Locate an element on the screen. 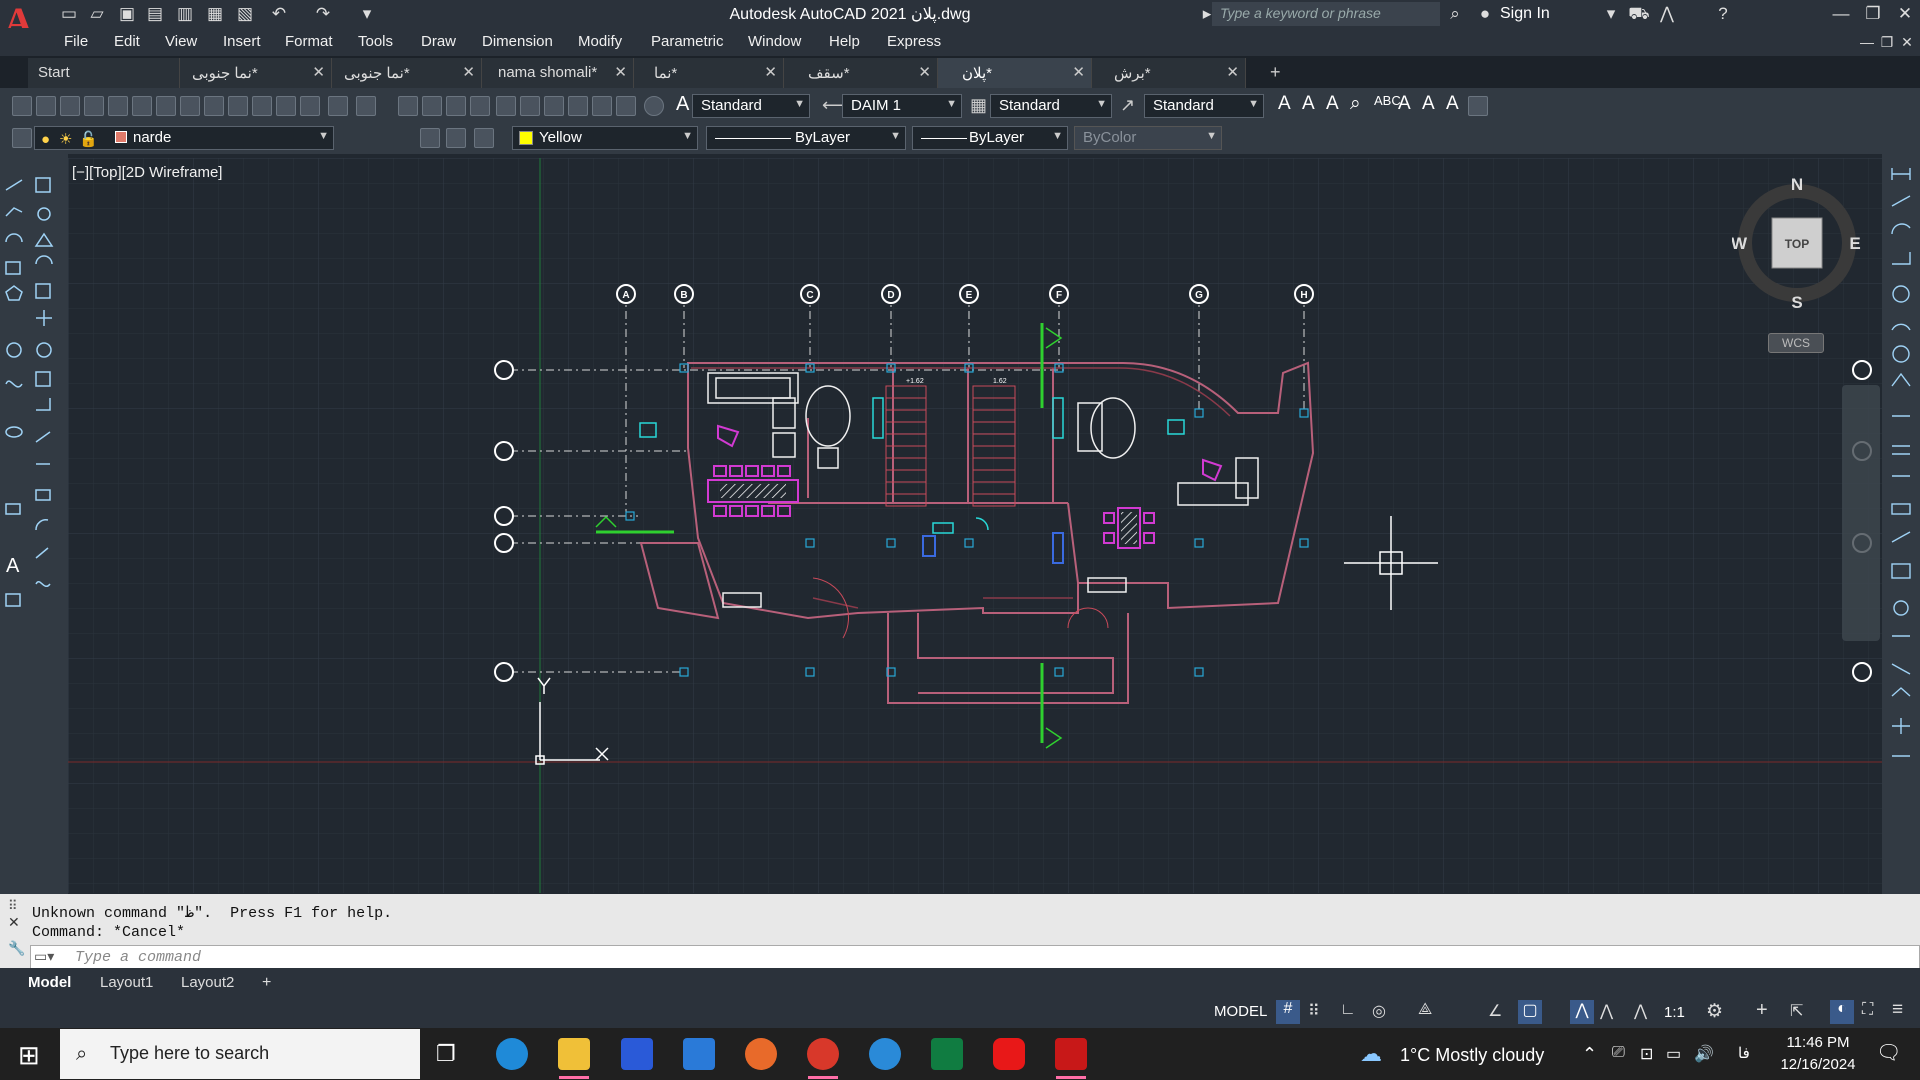 The image size is (1920, 1080). language-indicator: فا is located at coordinates (1744, 1053).